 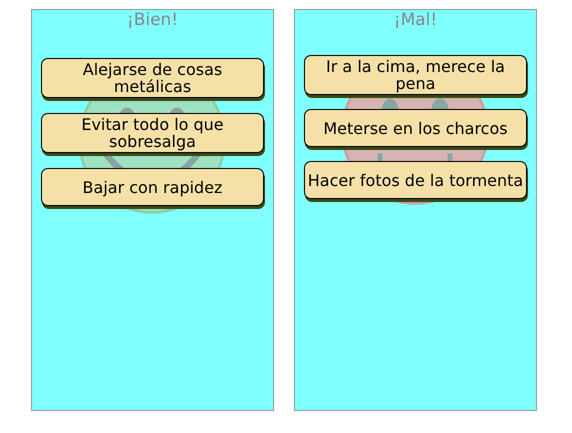 I want to click on answer-card: Hacer fotos de la tormenta, so click(x=415, y=180).